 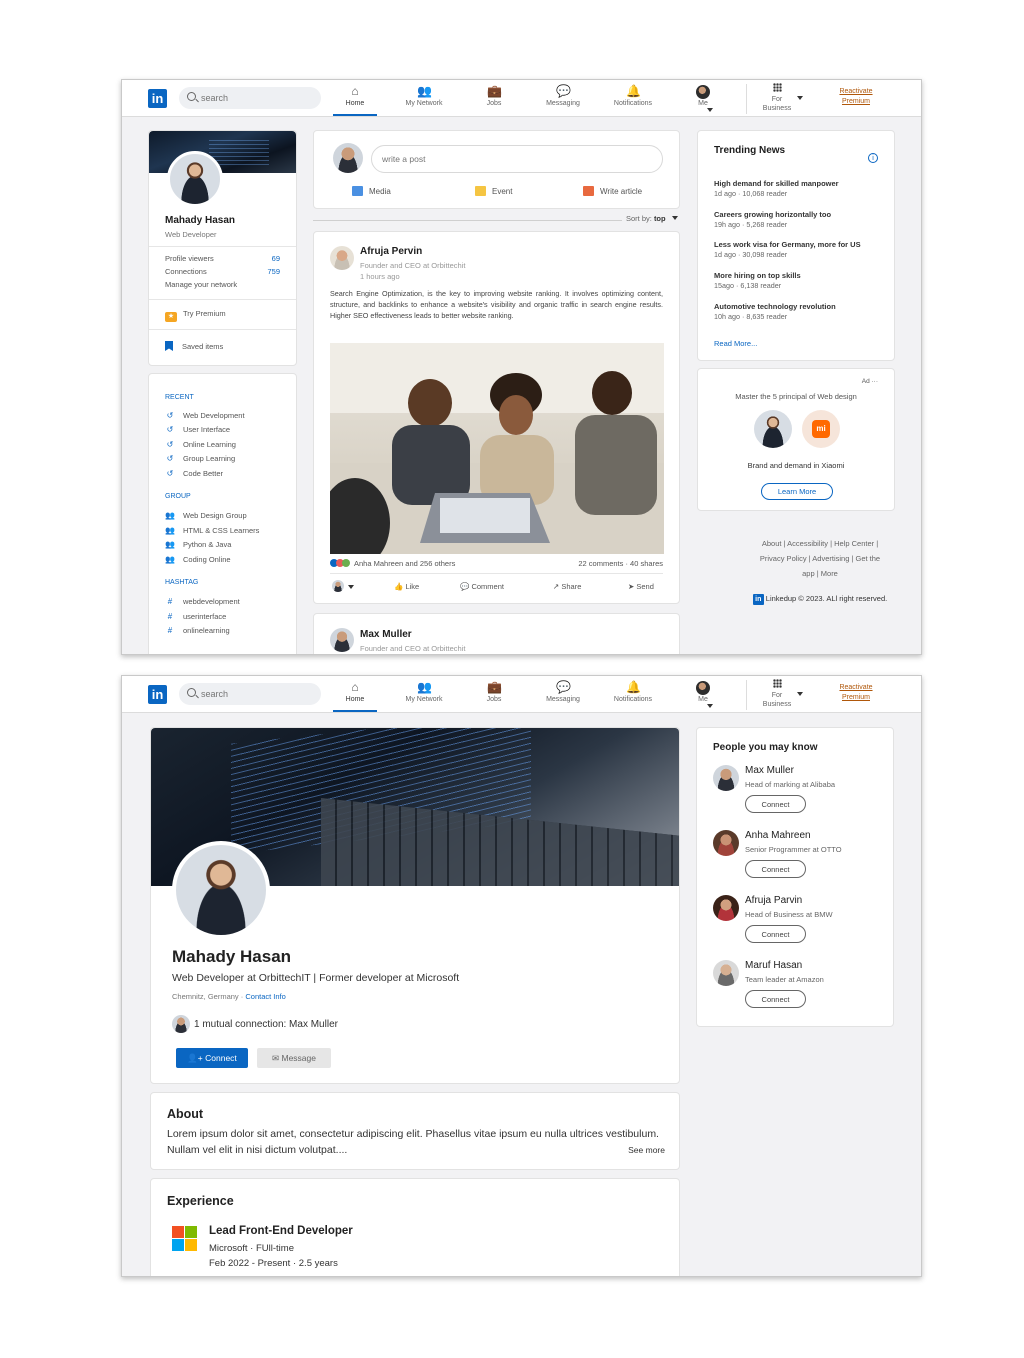 What do you see at coordinates (200, 220) in the screenshot?
I see `profile-name: Mahady Hasan` at bounding box center [200, 220].